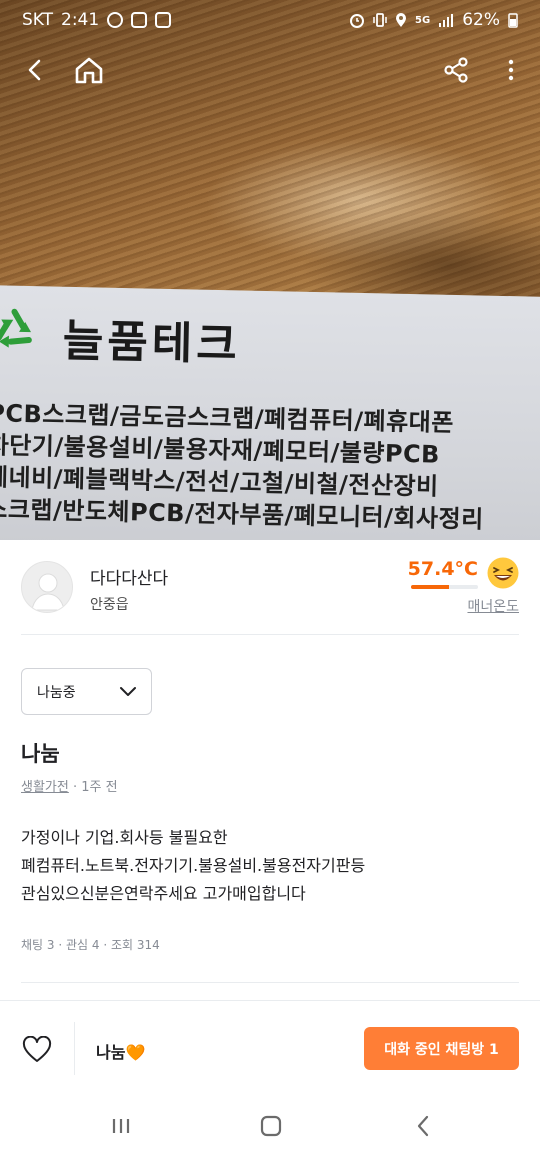 This screenshot has width=540, height=1158. I want to click on trade-status-value: 나눔중, so click(56, 692).